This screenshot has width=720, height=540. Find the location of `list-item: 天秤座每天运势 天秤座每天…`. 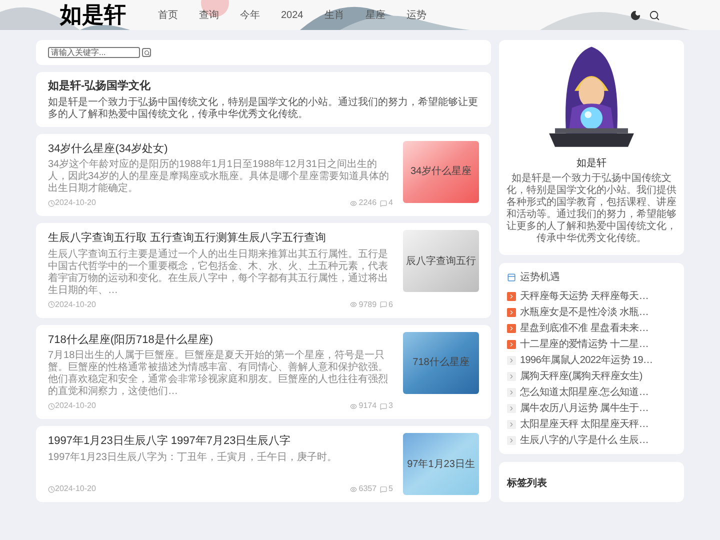

list-item: 天秤座每天运势 天秤座每天… is located at coordinates (591, 296).